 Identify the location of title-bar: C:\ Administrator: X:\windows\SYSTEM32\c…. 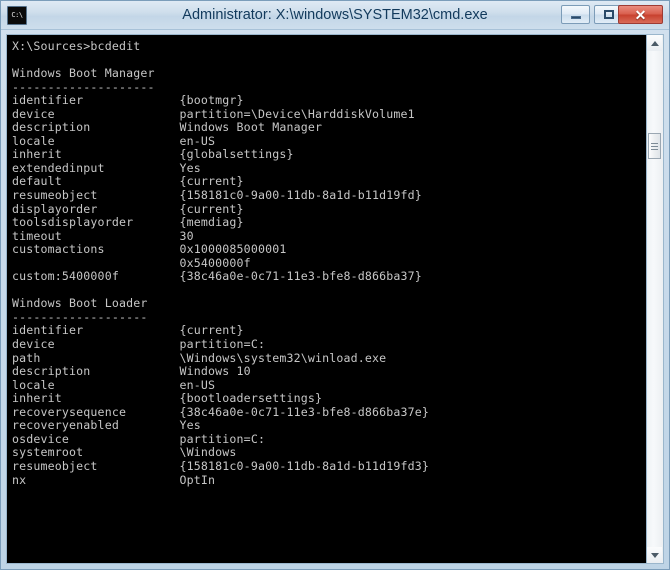
(335, 15).